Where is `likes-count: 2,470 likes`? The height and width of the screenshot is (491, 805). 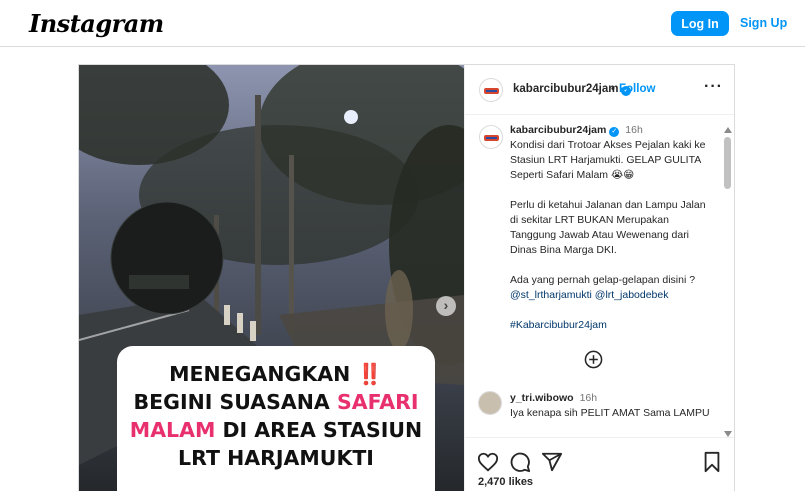 likes-count: 2,470 likes is located at coordinates (505, 482).